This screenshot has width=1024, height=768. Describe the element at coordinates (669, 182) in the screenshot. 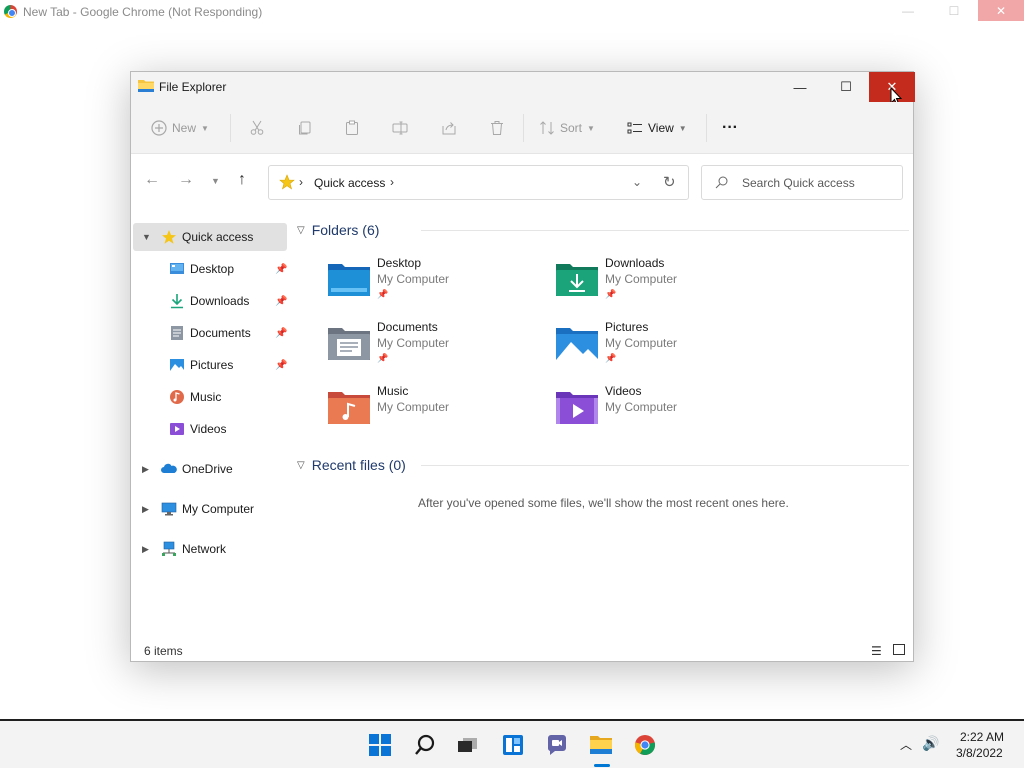

I see `refresh-icon: ↻` at that location.